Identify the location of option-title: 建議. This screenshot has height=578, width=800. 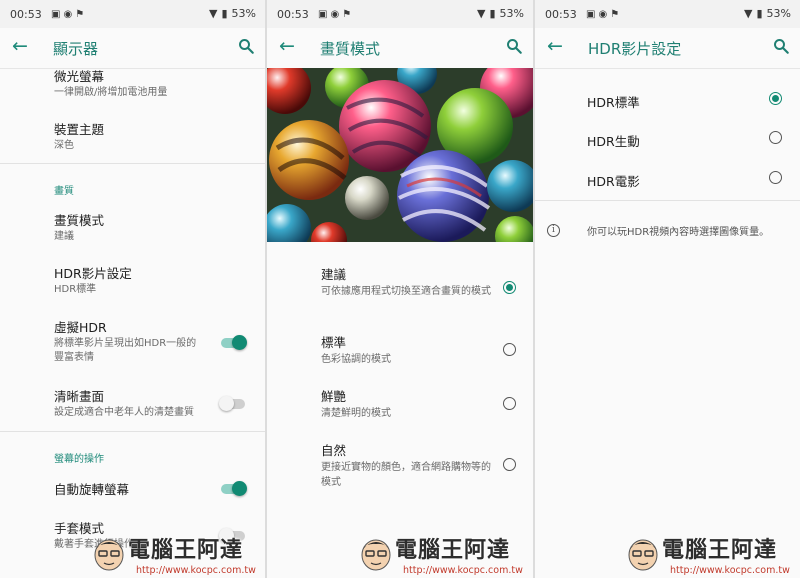
(334, 274).